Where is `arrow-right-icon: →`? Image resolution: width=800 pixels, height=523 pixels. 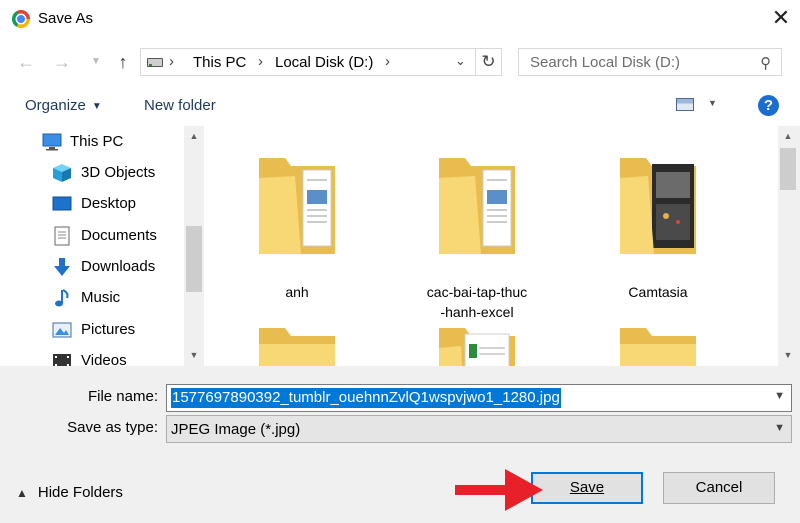 arrow-right-icon: → is located at coordinates (62, 62).